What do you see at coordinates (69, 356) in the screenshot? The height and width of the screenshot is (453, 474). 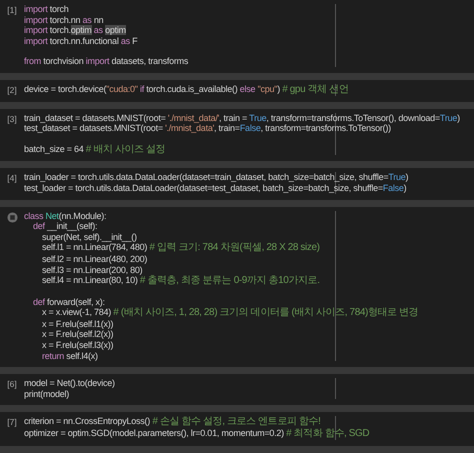 I see `code-line: return self.l4(x)` at bounding box center [69, 356].